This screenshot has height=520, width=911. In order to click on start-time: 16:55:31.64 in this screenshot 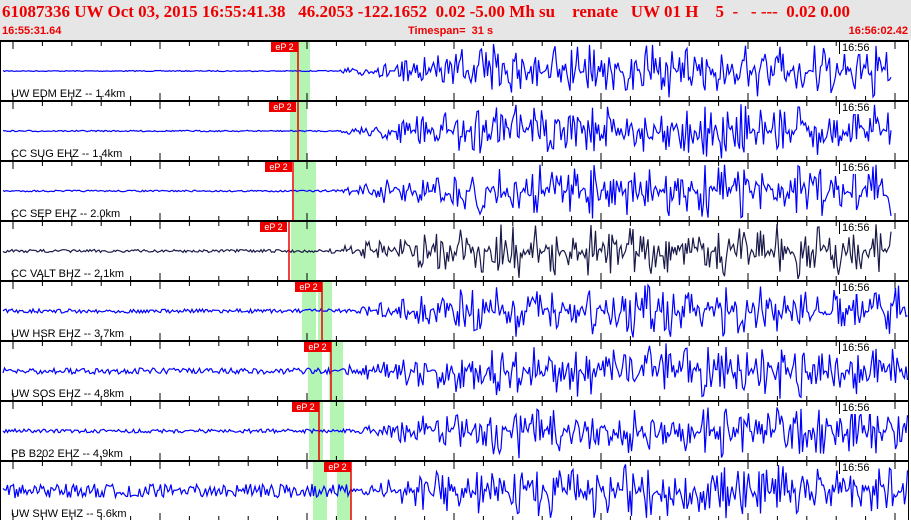, I will do `click(32, 31)`.